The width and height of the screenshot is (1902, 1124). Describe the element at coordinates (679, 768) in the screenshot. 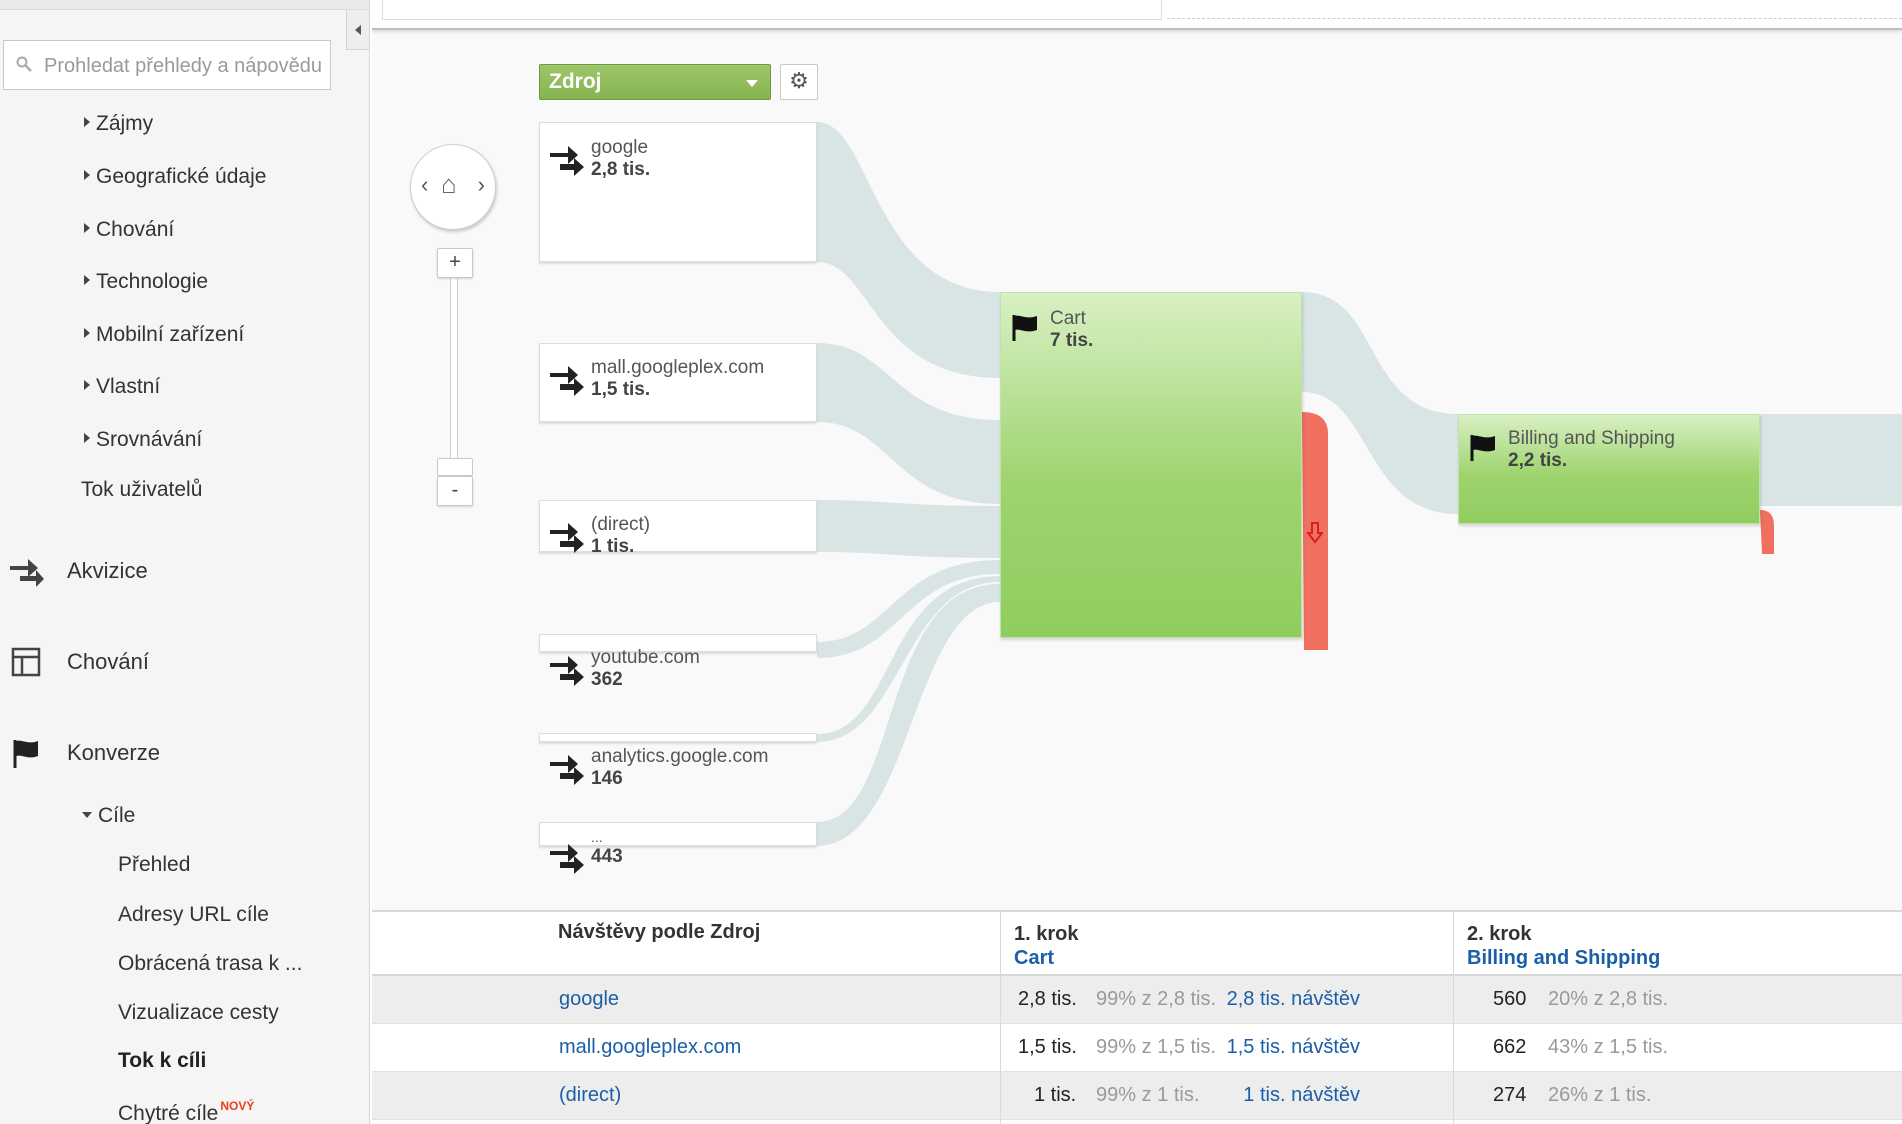

I see `source-label: analytics.google.com 146` at that location.